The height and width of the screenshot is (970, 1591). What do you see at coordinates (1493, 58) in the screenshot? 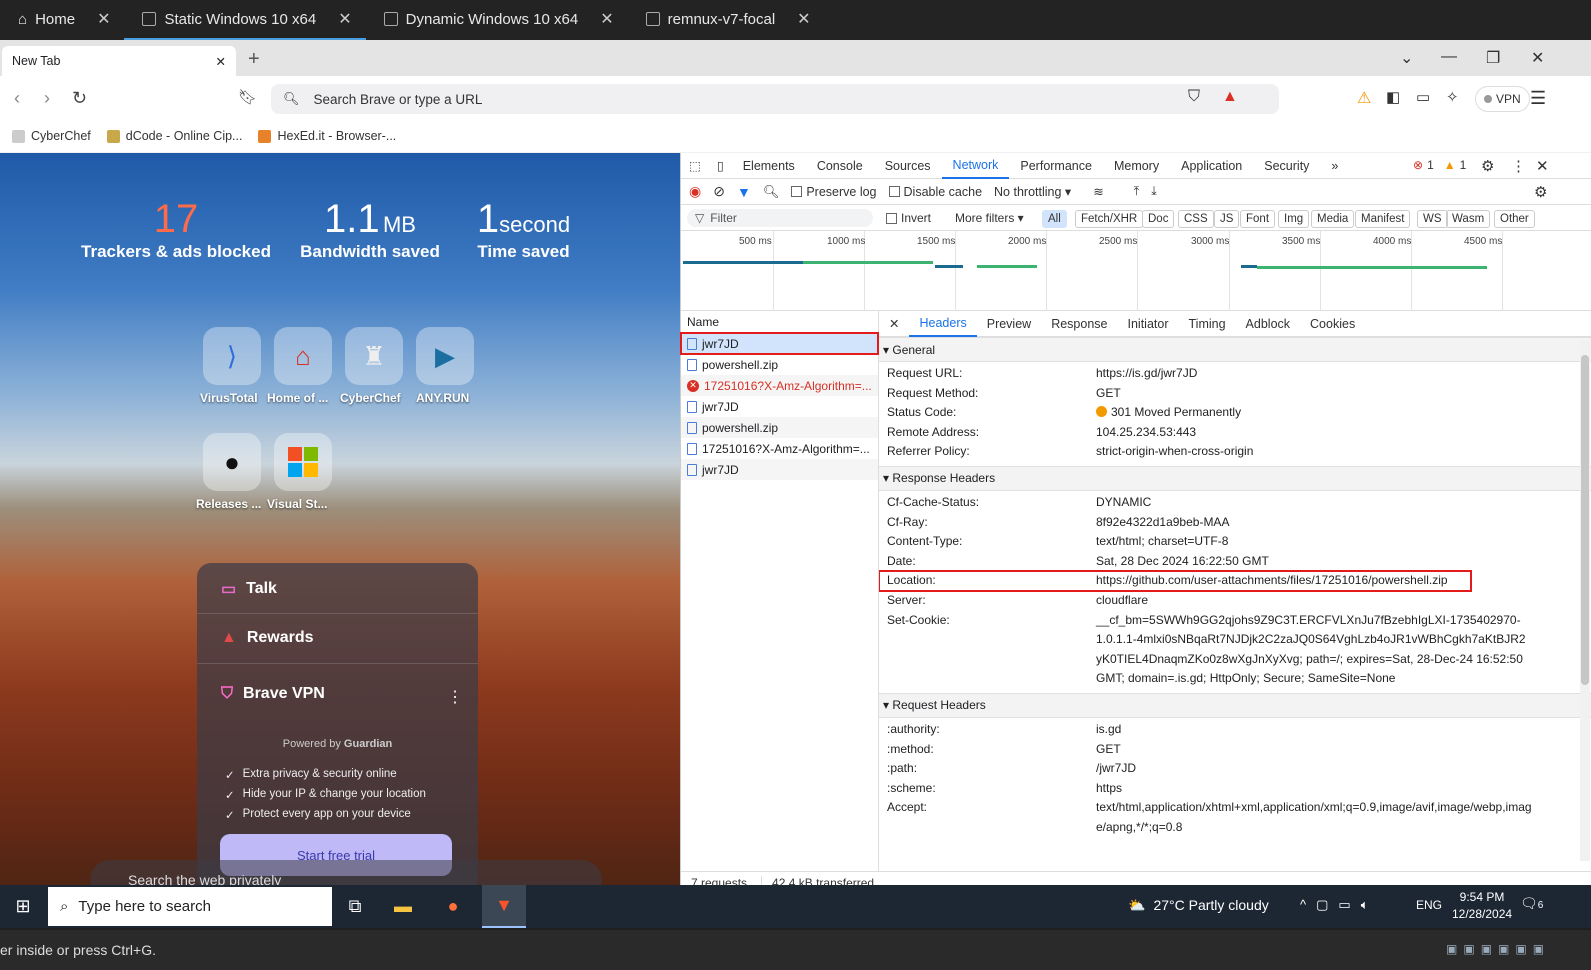
I see `restore-icon: ❐` at bounding box center [1493, 58].